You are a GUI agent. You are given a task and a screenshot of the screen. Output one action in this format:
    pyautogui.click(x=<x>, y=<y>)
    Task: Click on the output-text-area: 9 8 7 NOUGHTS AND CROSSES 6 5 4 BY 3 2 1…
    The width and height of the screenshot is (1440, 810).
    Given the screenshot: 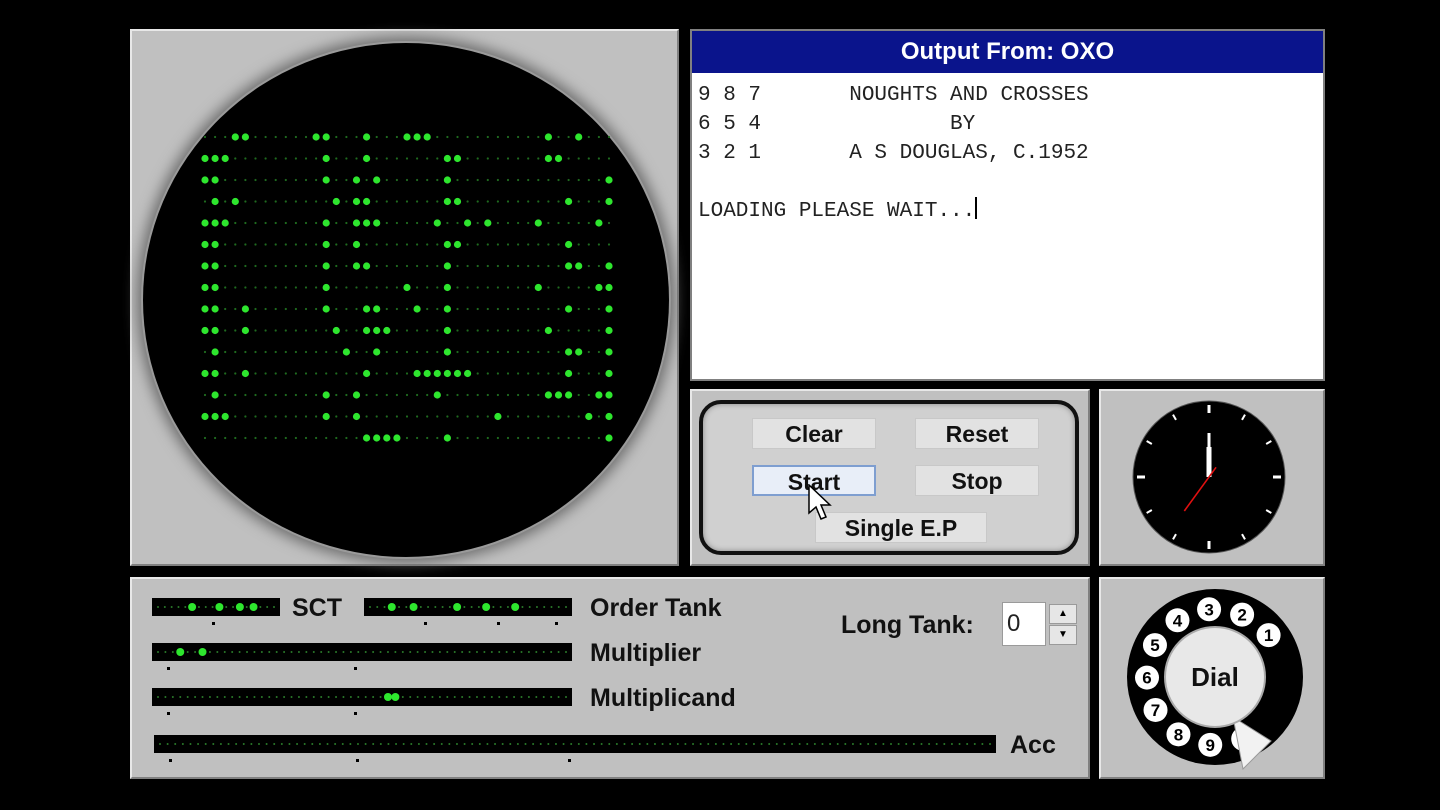 What is the action you would take?
    pyautogui.click(x=893, y=153)
    